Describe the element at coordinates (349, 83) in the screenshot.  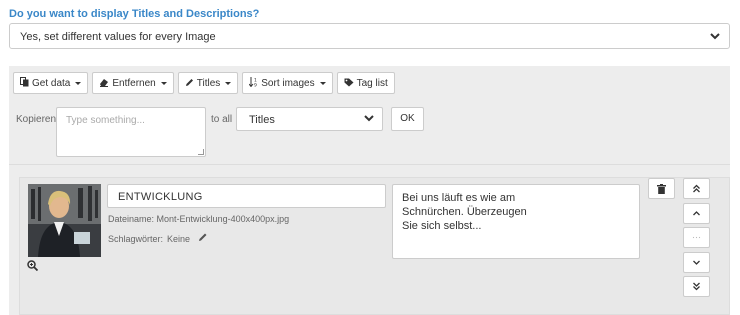
I see `tag-icon` at that location.